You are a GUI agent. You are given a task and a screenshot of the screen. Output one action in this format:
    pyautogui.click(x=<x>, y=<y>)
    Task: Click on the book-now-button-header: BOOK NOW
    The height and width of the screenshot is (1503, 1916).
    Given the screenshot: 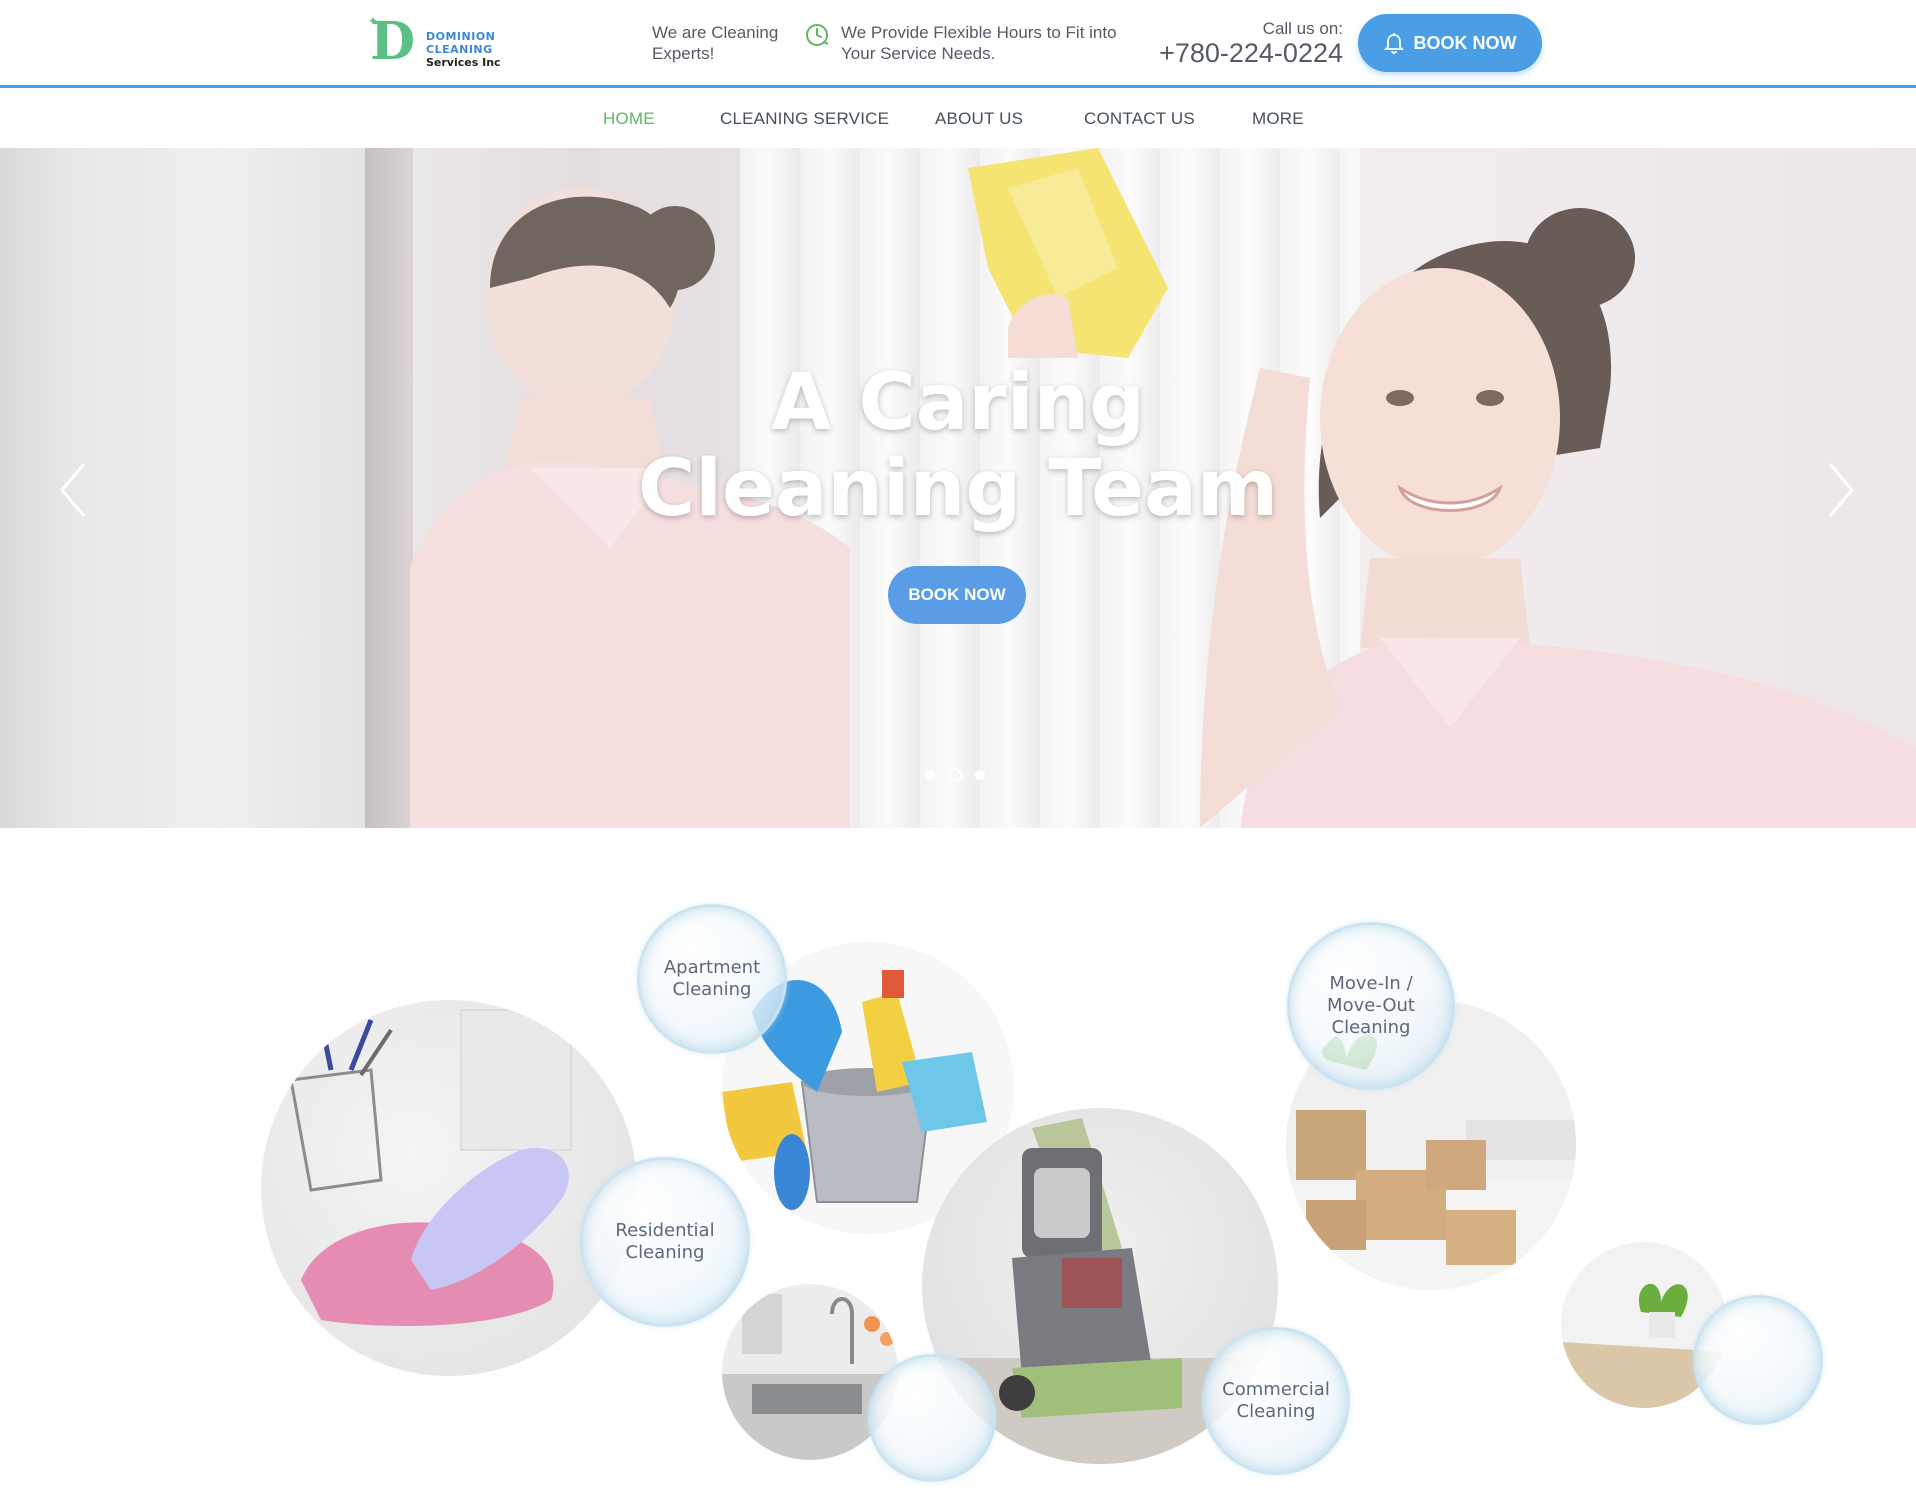 What is the action you would take?
    pyautogui.click(x=1450, y=43)
    